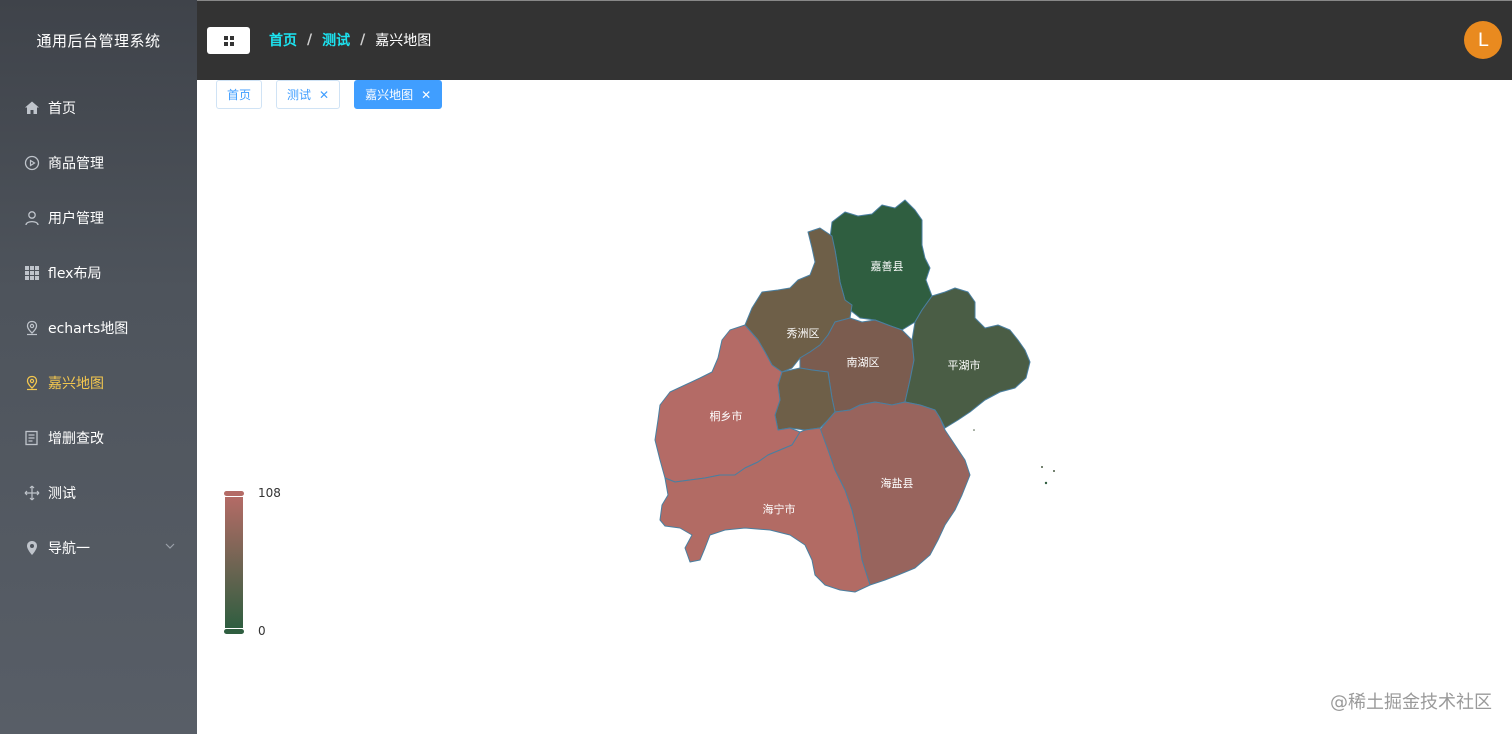 This screenshot has width=1512, height=734. Describe the element at coordinates (779, 509) in the screenshot. I see `region-label-haining: 海宁市` at that location.